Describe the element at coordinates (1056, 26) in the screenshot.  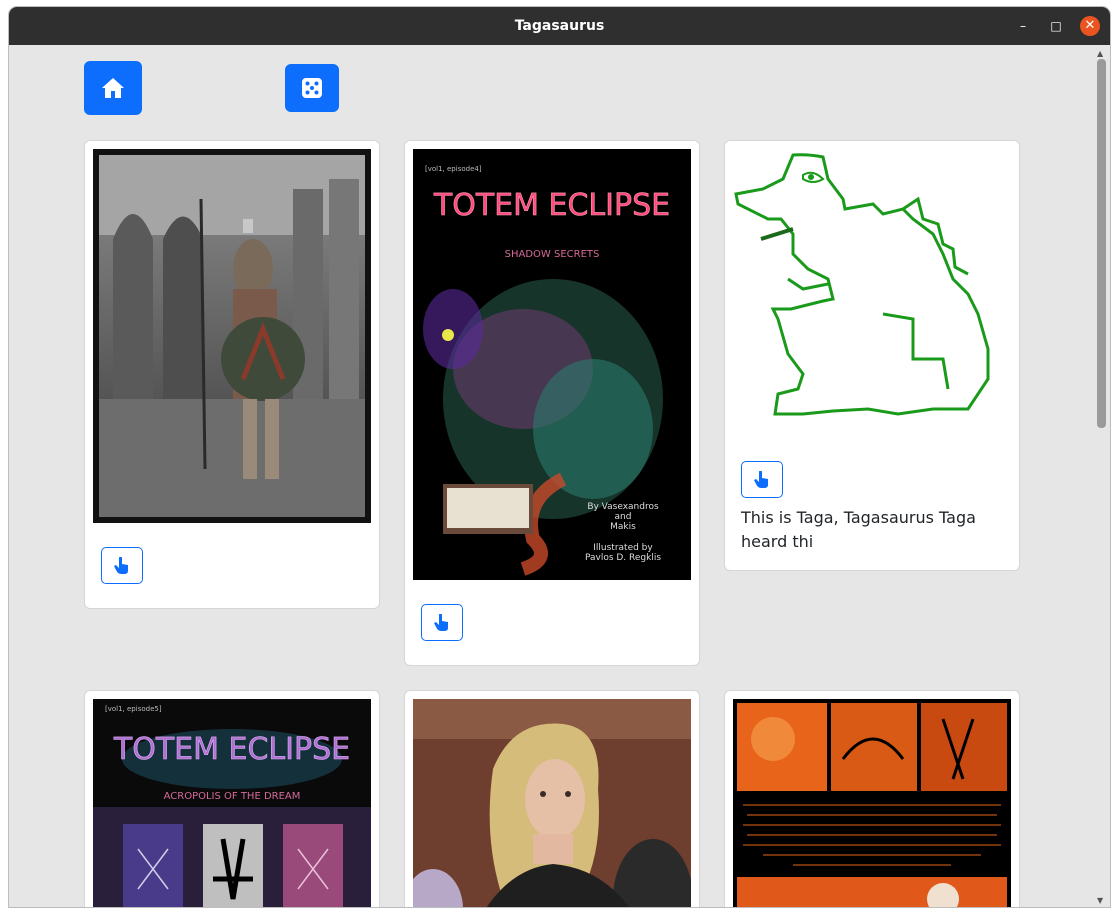
I see `maximize-button: □` at that location.